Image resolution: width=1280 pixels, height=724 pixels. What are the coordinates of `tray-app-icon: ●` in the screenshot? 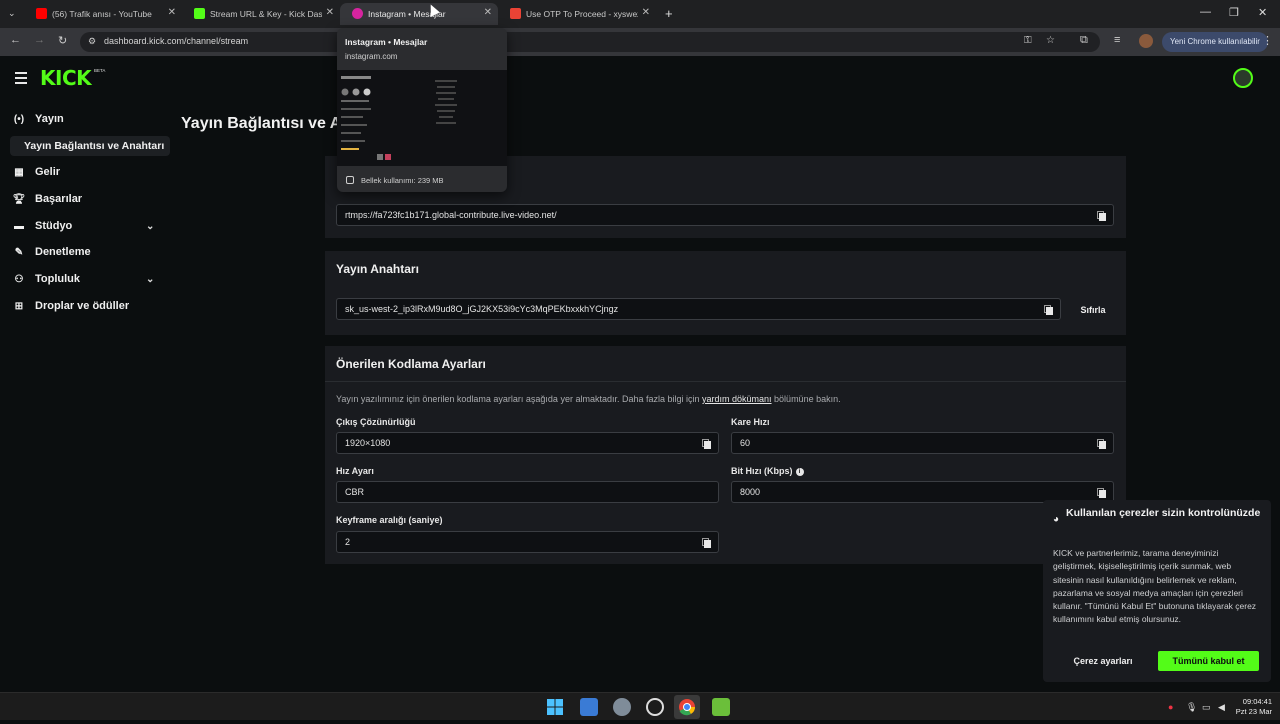 It's located at (1170, 707).